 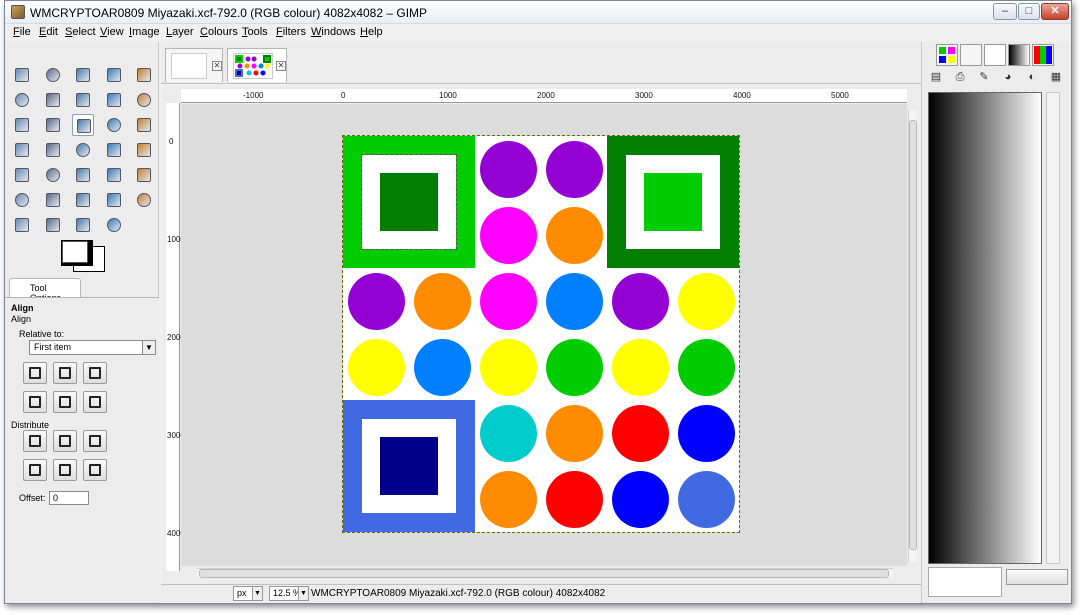 What do you see at coordinates (936, 77) in the screenshot?
I see `layers-icon: ▤` at bounding box center [936, 77].